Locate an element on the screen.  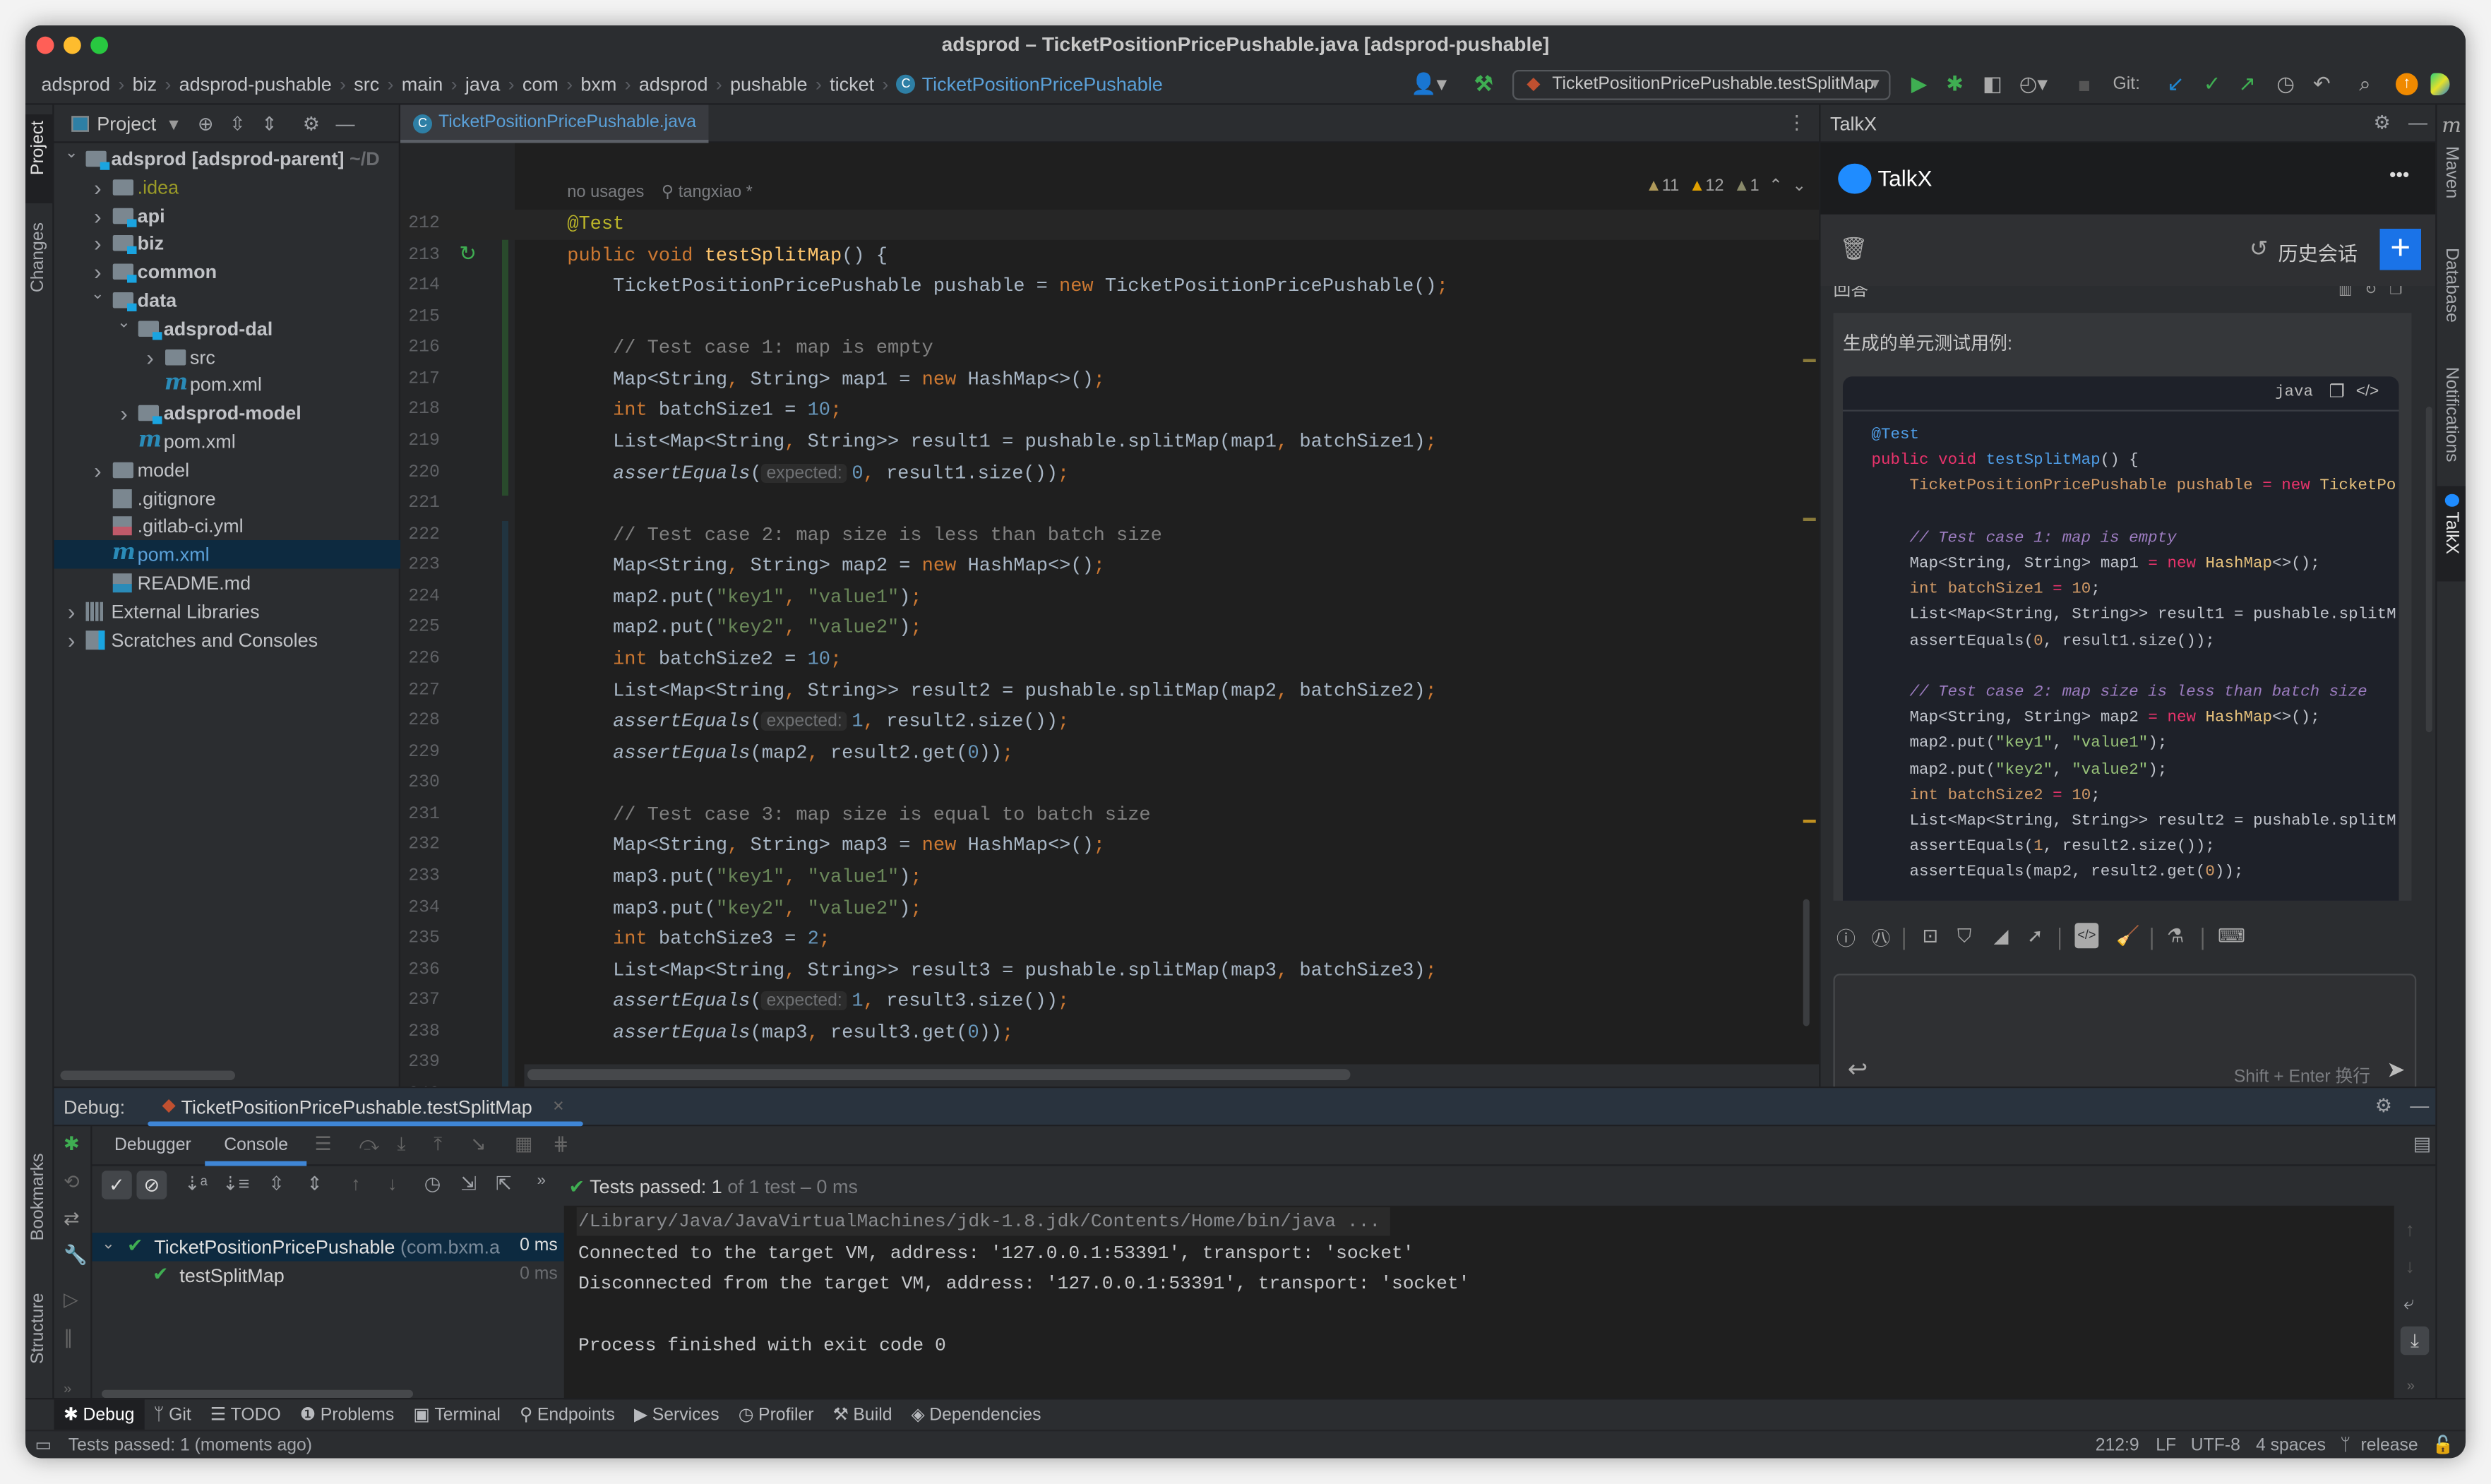
toggle-tool-windows-icon: ▭ is located at coordinates (43, 1444).